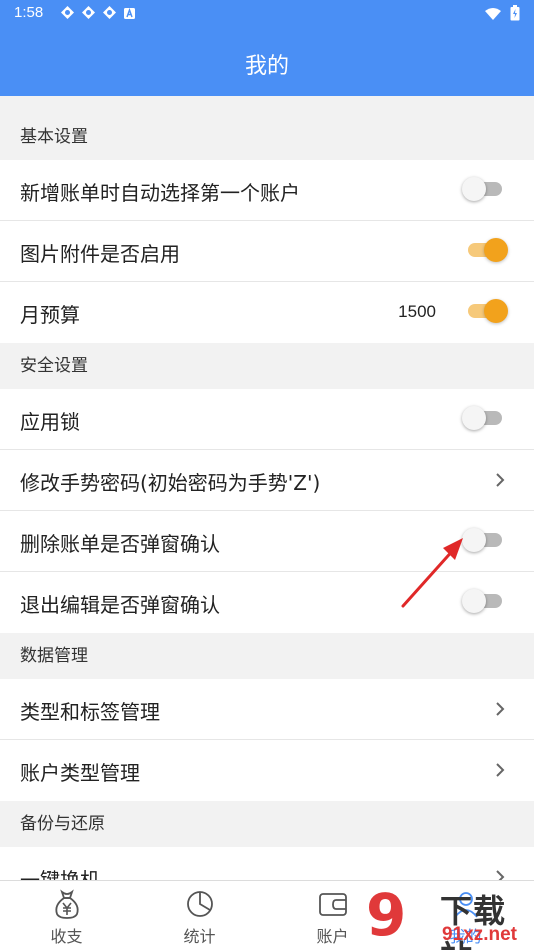 This screenshot has height=950, width=534. What do you see at coordinates (199, 936) in the screenshot?
I see `tab-label: 统计` at bounding box center [199, 936].